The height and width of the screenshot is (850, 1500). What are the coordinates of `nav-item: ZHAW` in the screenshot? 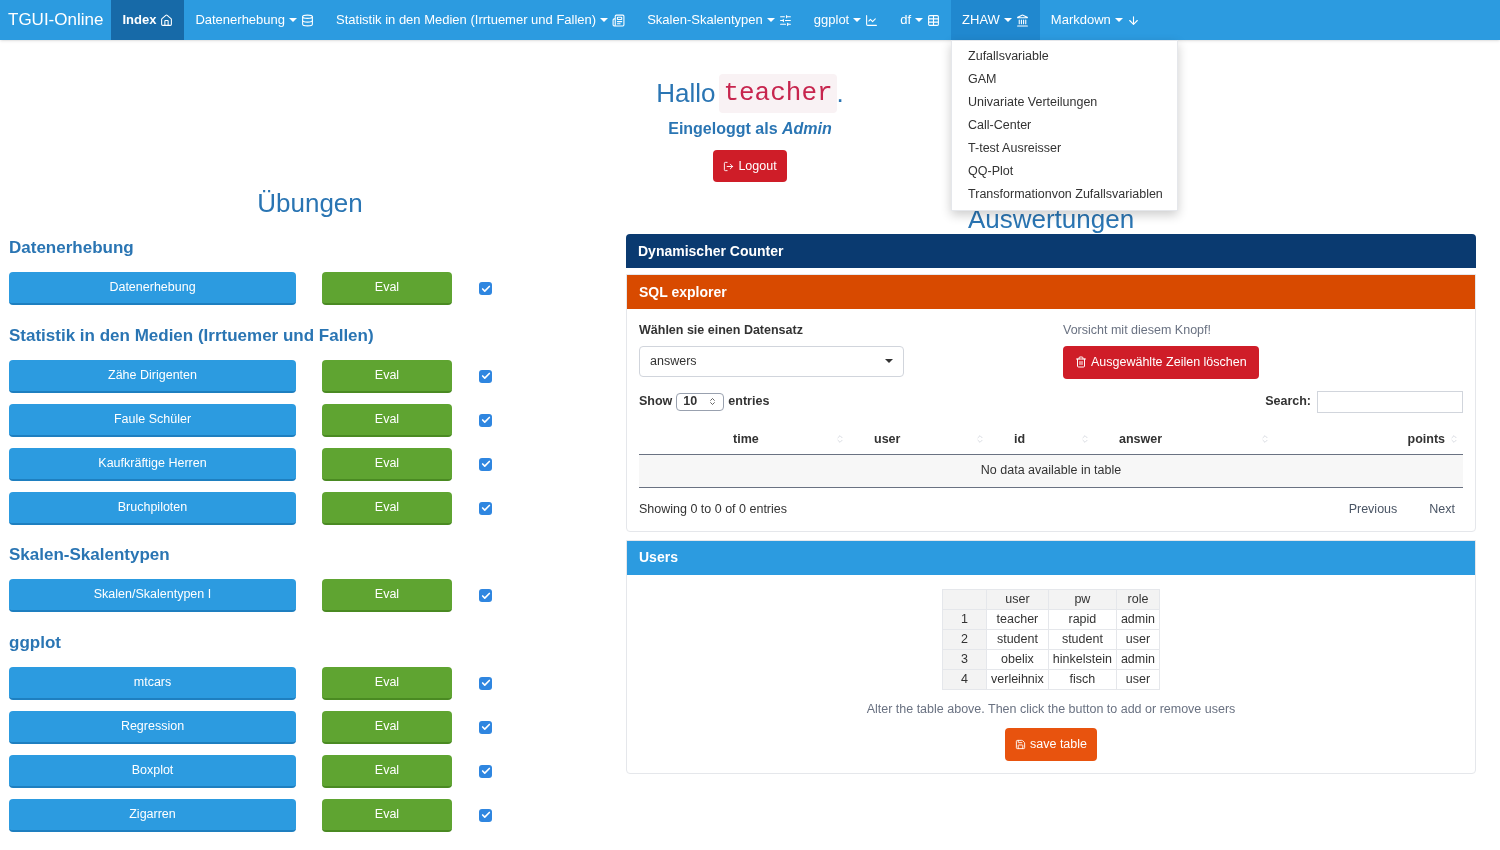 It's located at (995, 20).